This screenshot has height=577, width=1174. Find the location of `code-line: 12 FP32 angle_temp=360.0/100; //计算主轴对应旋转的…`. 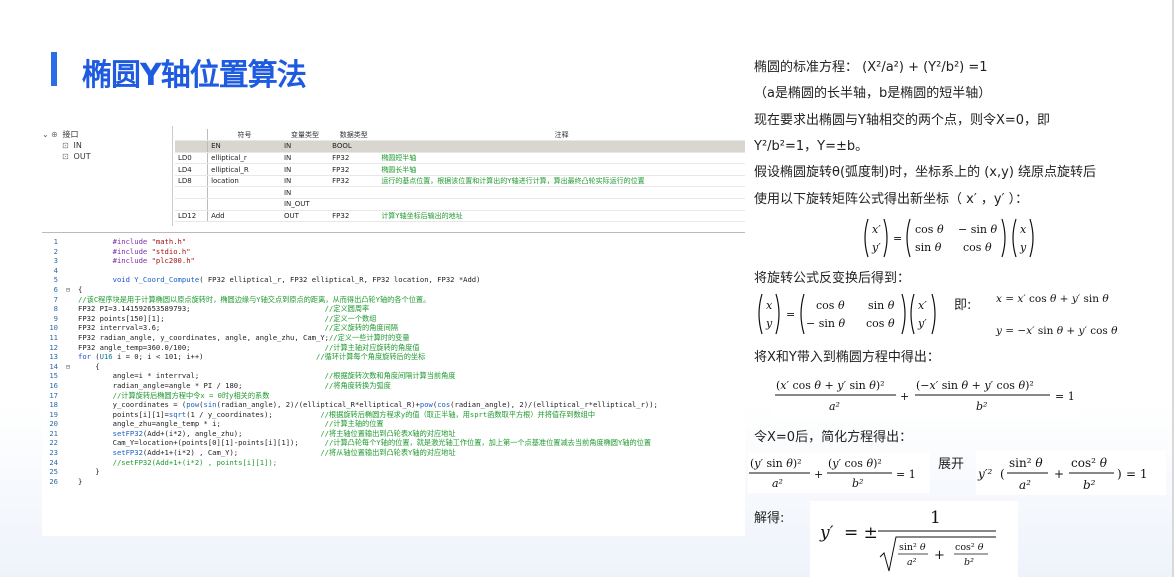

code-line: 12 FP32 angle_temp=360.0/100; //计算主轴对应旋转的… is located at coordinates (393, 348).